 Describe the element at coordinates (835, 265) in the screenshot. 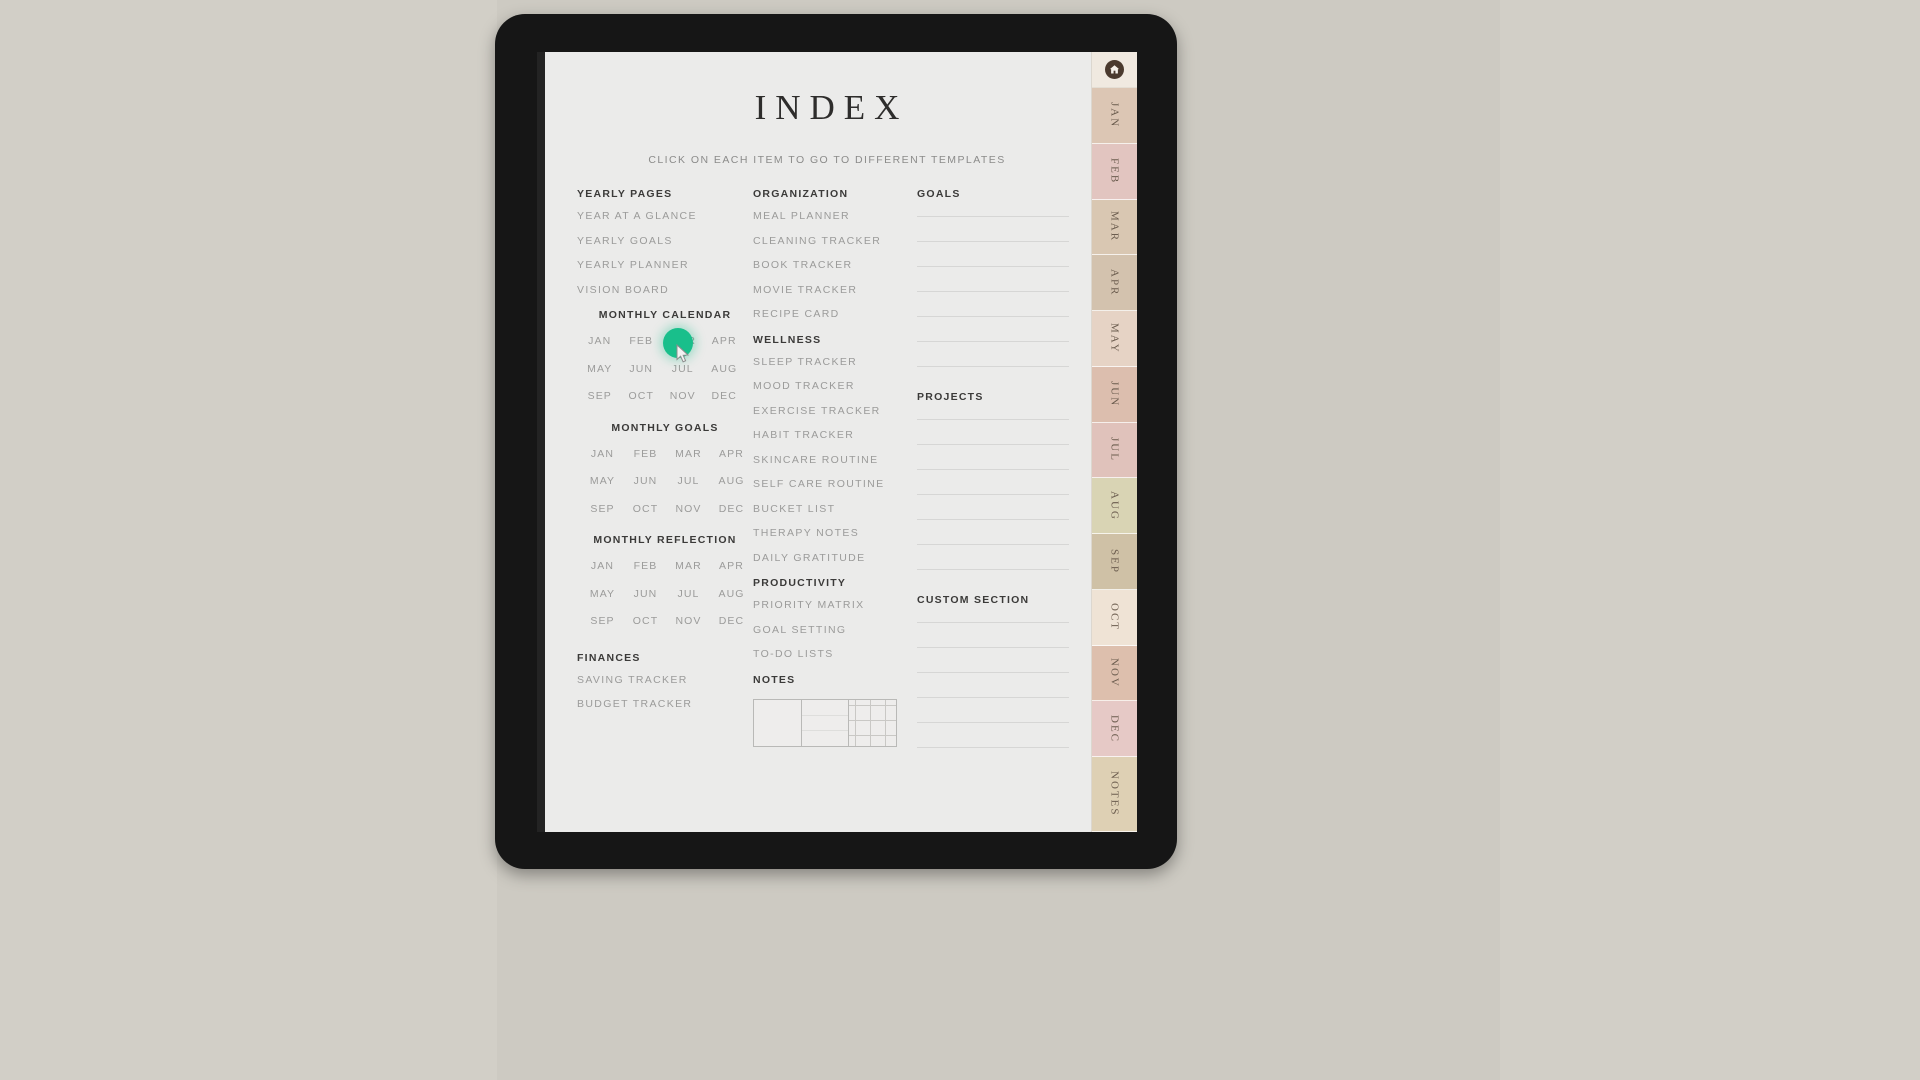

I see `link-book-tracker: BOOK TRACKER` at that location.